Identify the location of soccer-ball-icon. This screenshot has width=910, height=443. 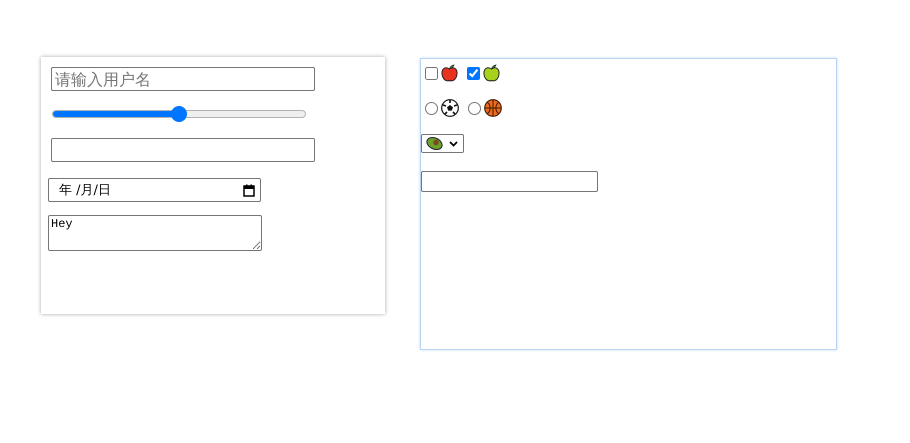
(450, 108).